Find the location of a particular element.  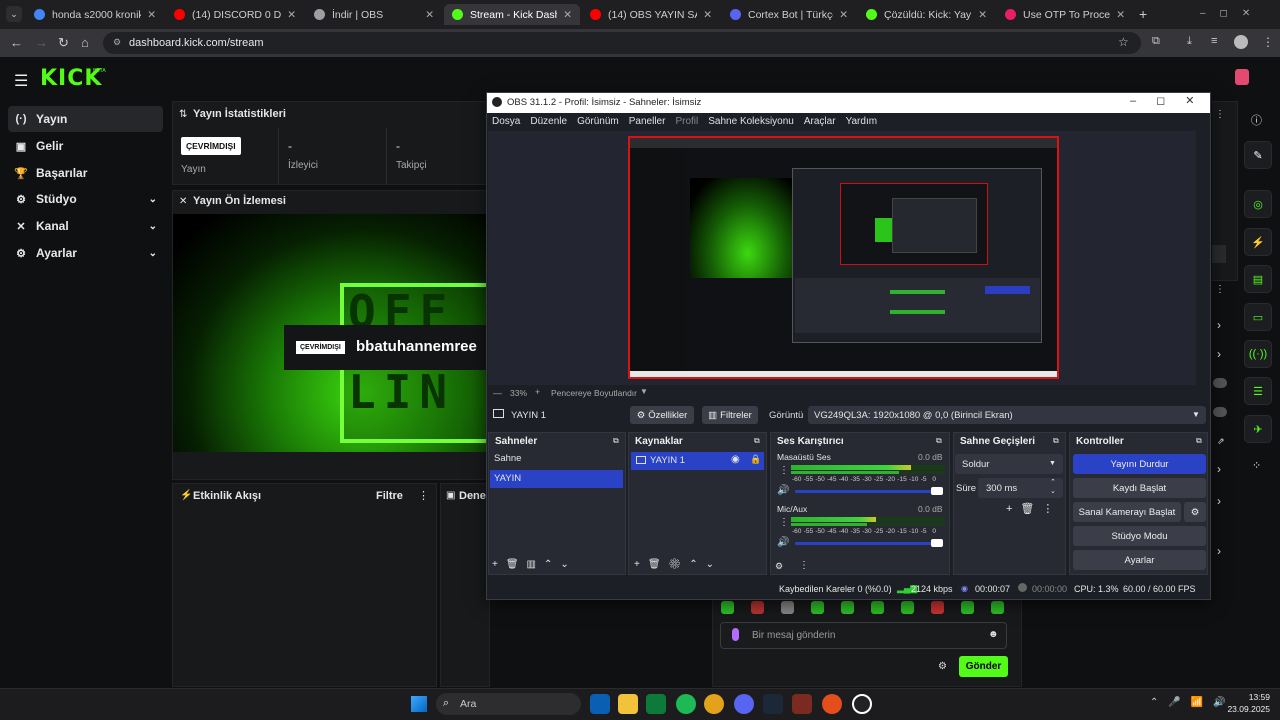

browser-tab: Use OTP To Proceed - bb✕ is located at coordinates (1065, 14).